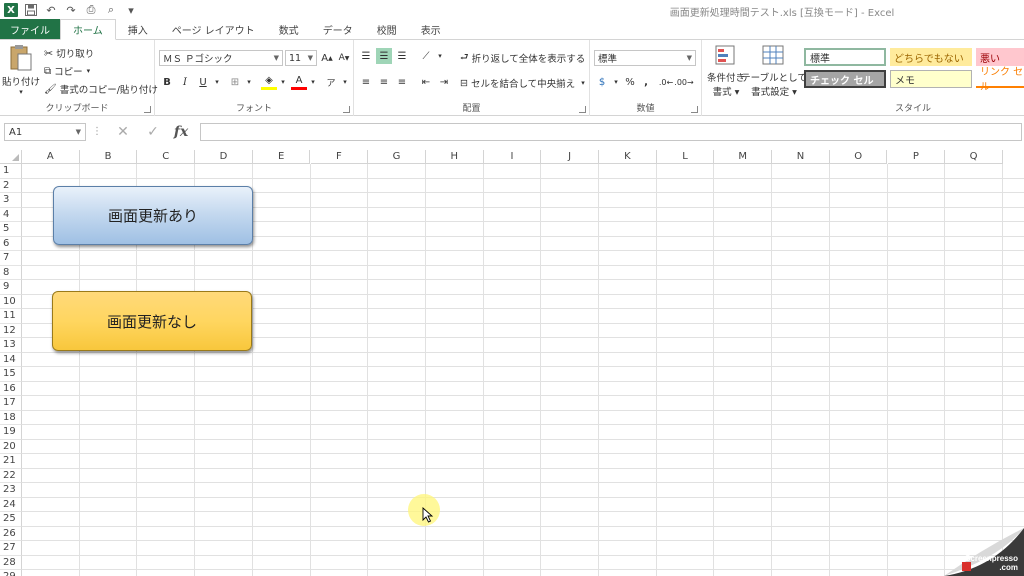 Image resolution: width=1024 pixels, height=576 pixels. Describe the element at coordinates (221, 58) in the screenshot. I see `font-name-combo: ＭＳ Ｐゴシック ▼` at that location.